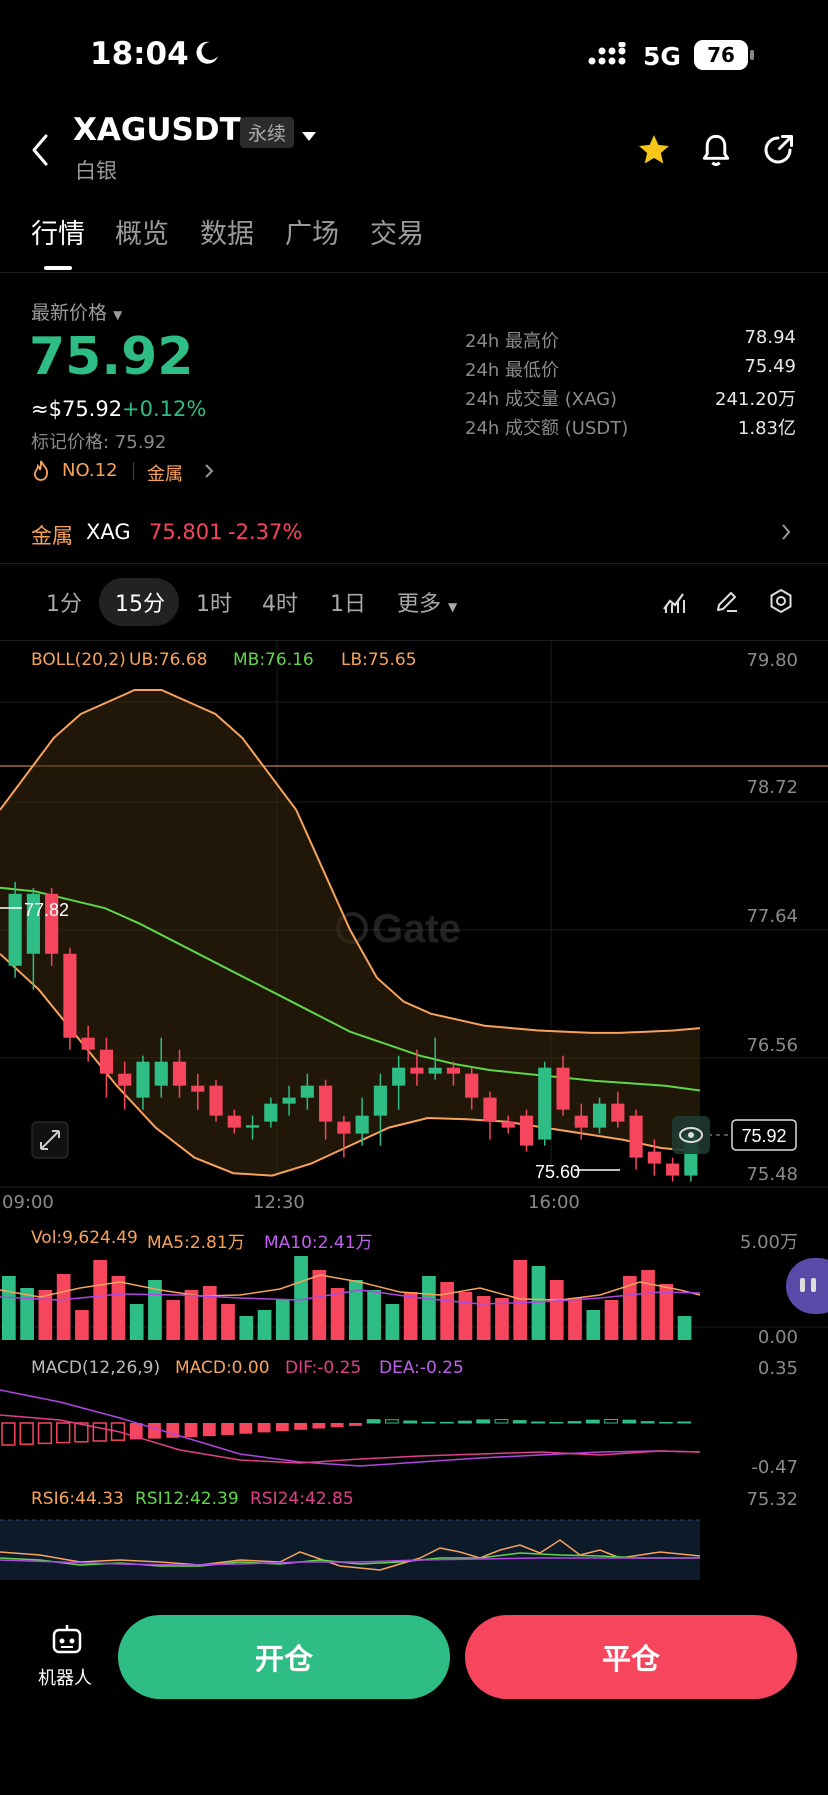  I want to click on last-price-label: 最新价格 ▼, so click(76, 311).